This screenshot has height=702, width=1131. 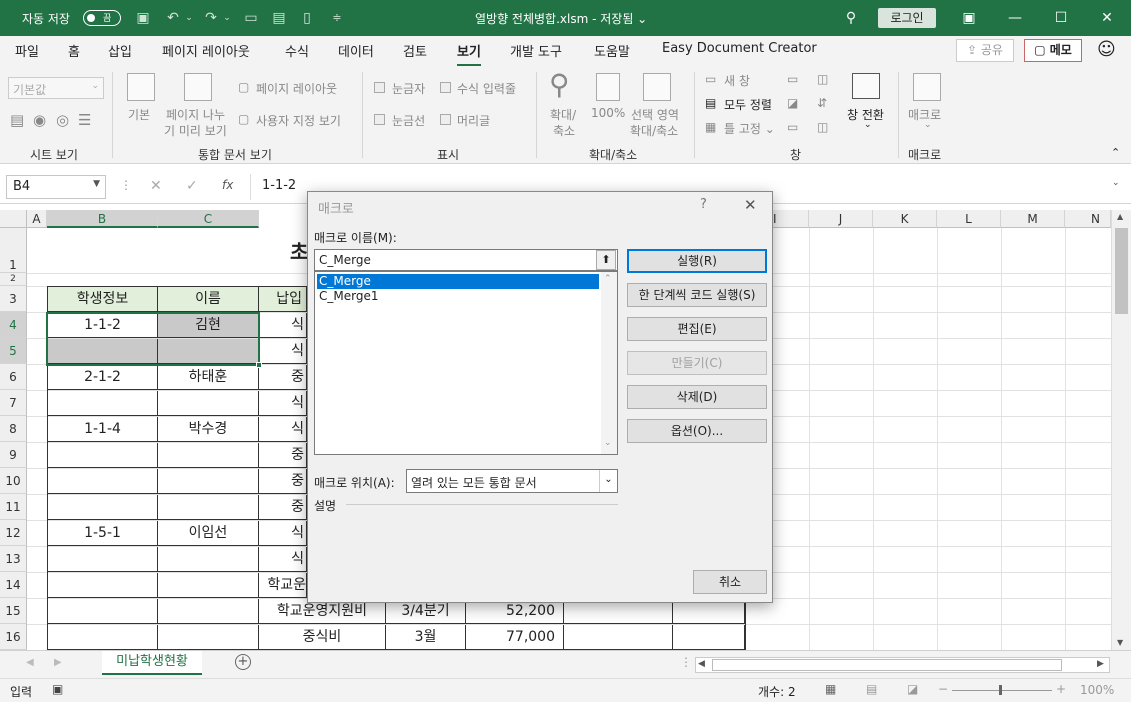 I want to click on macro-record-icon: ▣, so click(x=57, y=689).